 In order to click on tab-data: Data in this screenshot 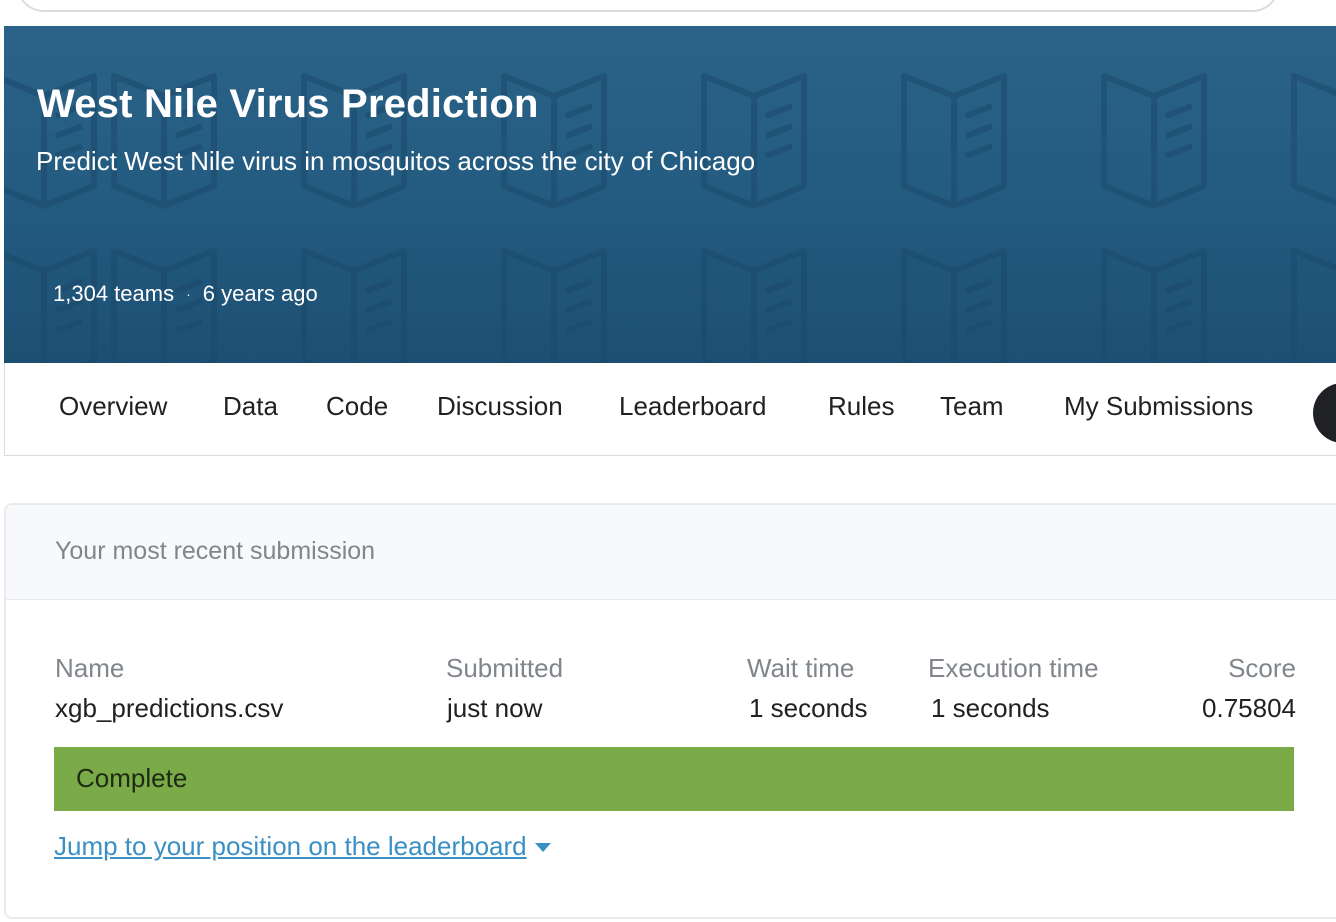, I will do `click(250, 406)`.